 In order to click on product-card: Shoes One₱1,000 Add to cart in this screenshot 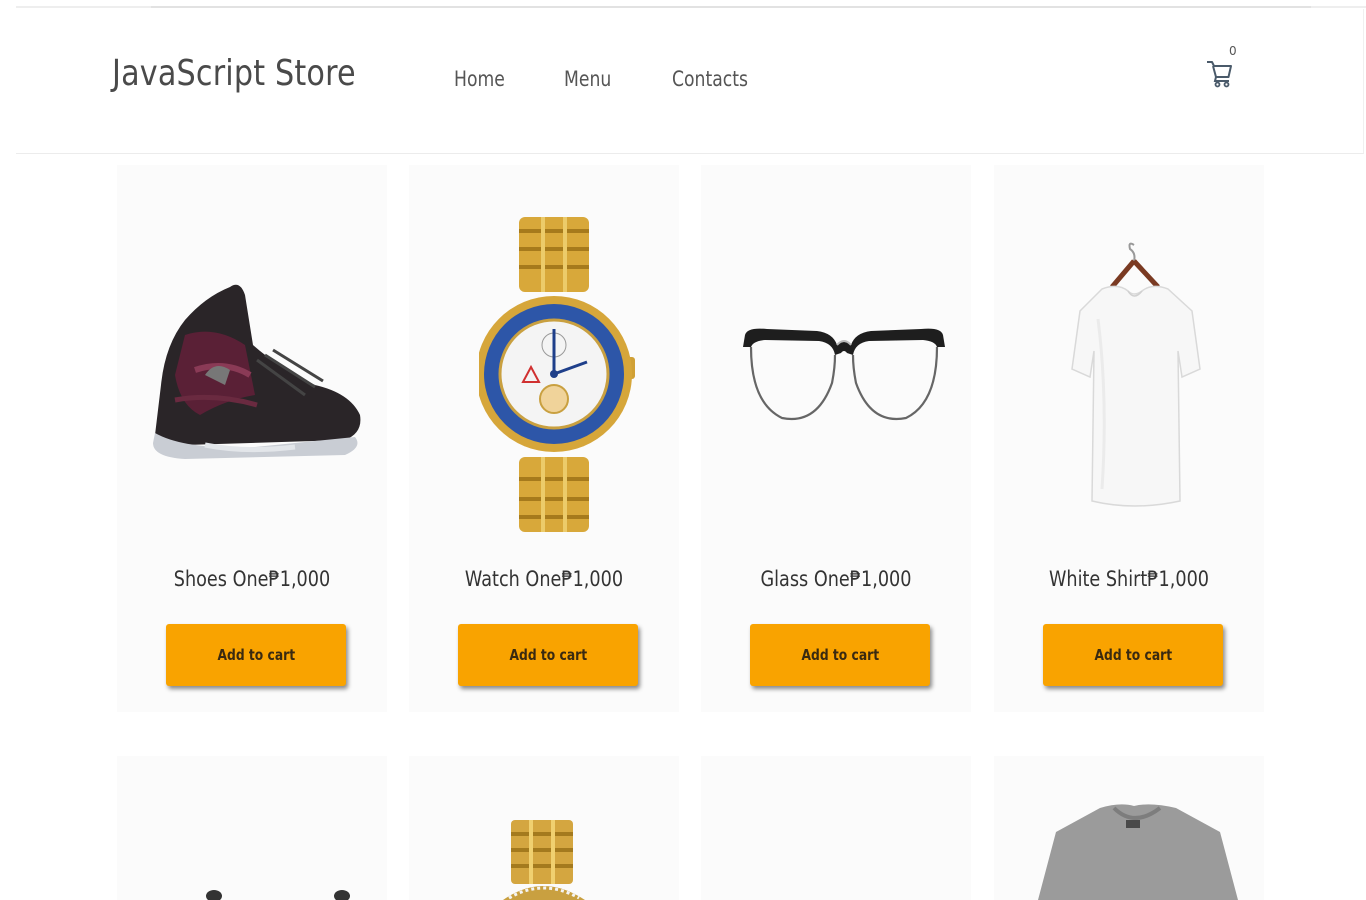, I will do `click(252, 438)`.